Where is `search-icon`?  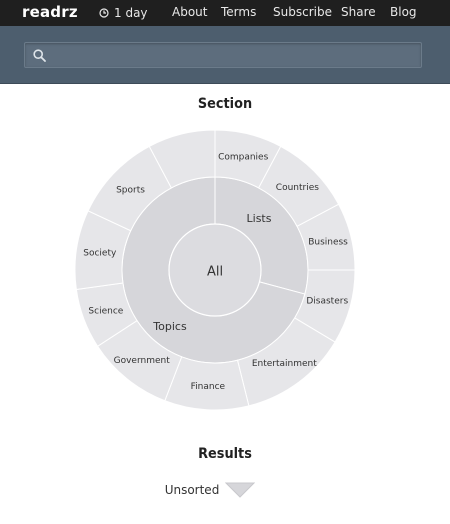 search-icon is located at coordinates (39, 55).